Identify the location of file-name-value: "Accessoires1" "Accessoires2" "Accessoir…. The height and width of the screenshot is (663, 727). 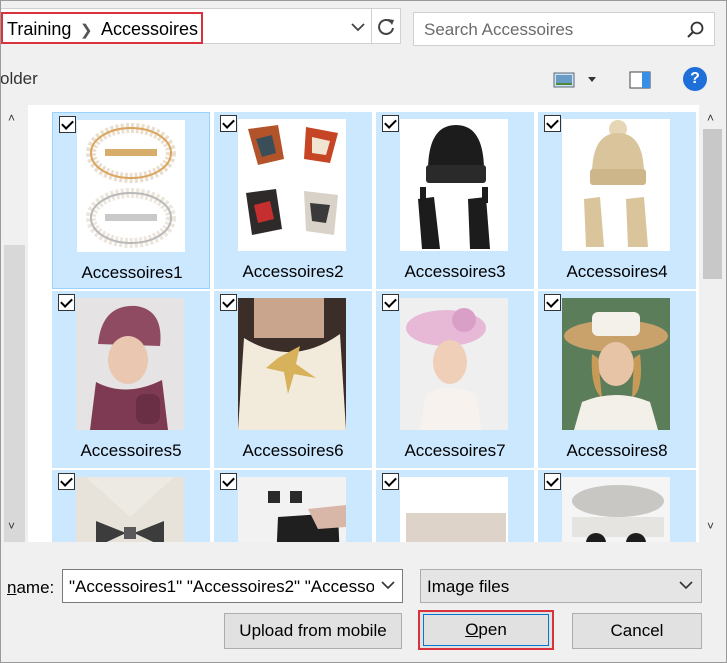
(236, 586).